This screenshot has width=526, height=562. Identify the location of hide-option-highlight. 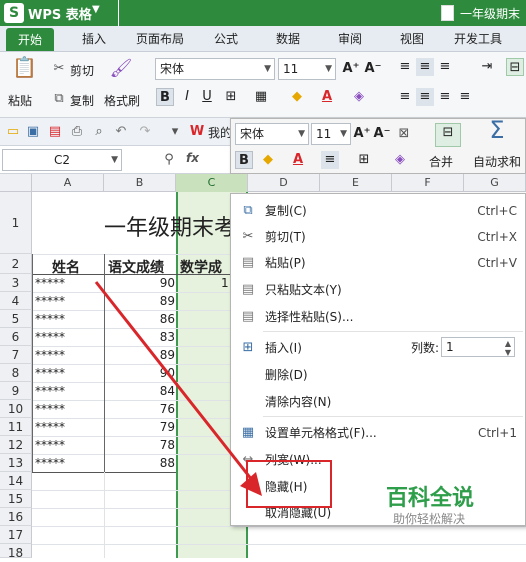
(289, 484).